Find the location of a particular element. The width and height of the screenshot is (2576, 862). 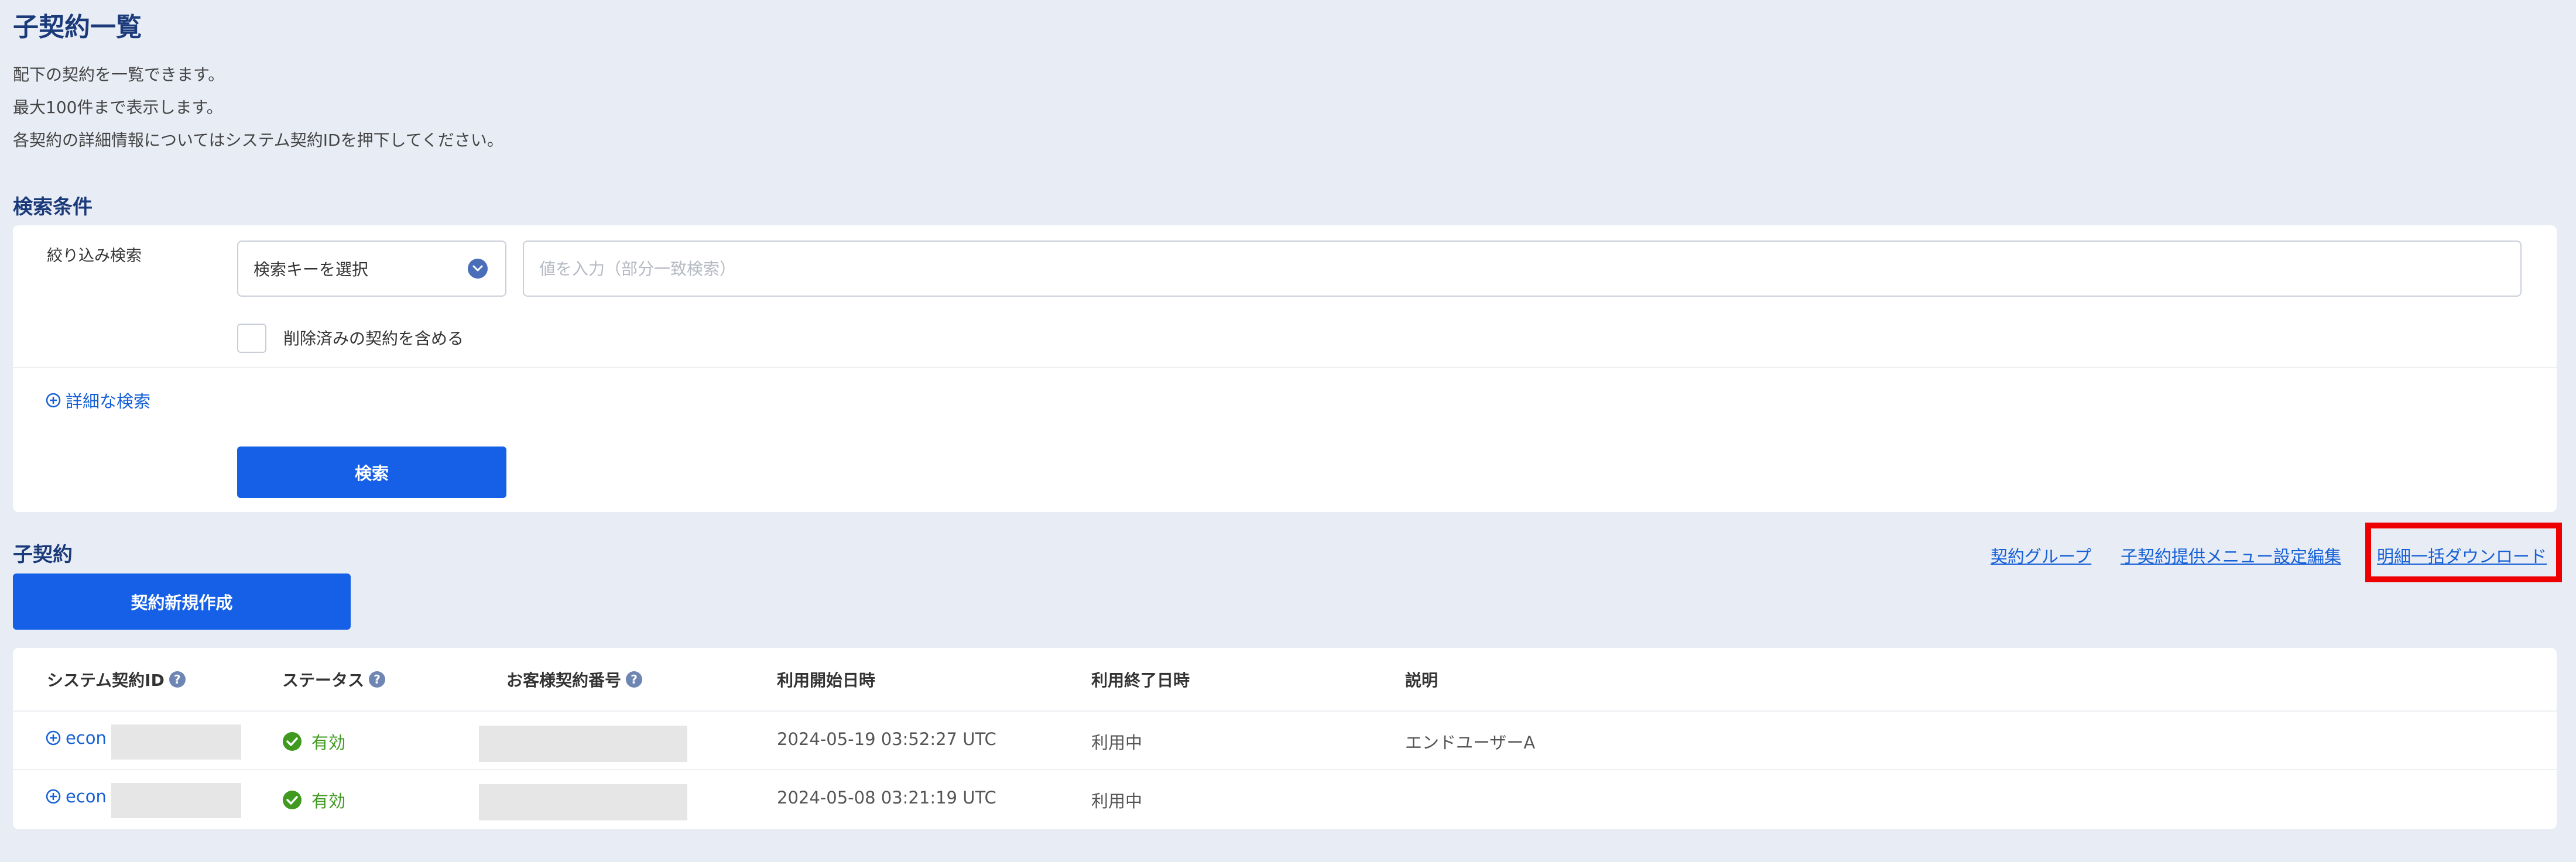

column-header-customer-no-label: お客様契約番号 is located at coordinates (564, 681).